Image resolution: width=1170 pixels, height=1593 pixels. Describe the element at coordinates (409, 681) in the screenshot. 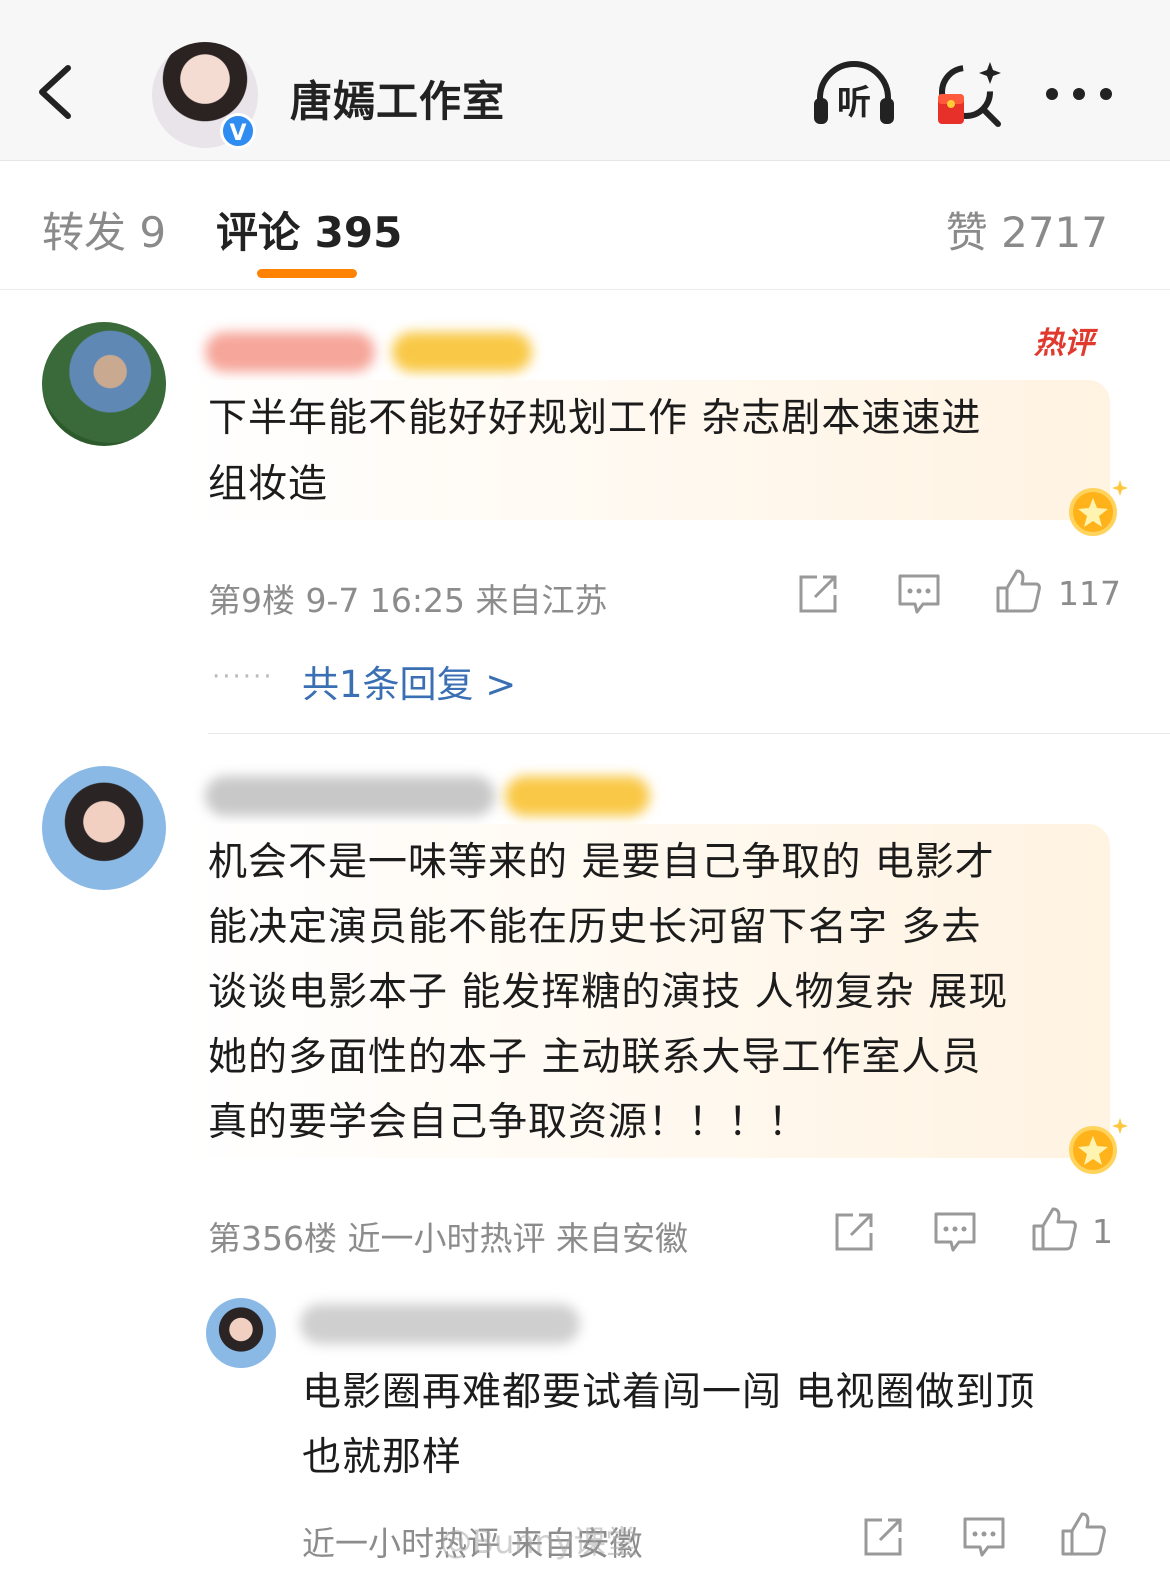

I see `view-replies-link: 共1条回复 >` at that location.